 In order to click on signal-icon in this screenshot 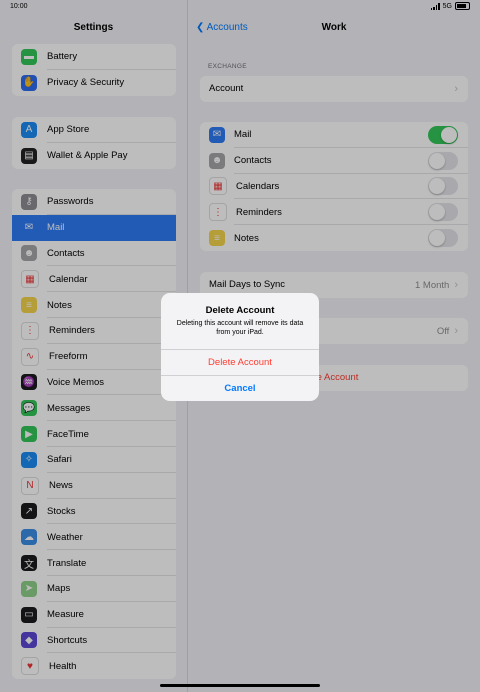, I will do `click(435, 6)`.